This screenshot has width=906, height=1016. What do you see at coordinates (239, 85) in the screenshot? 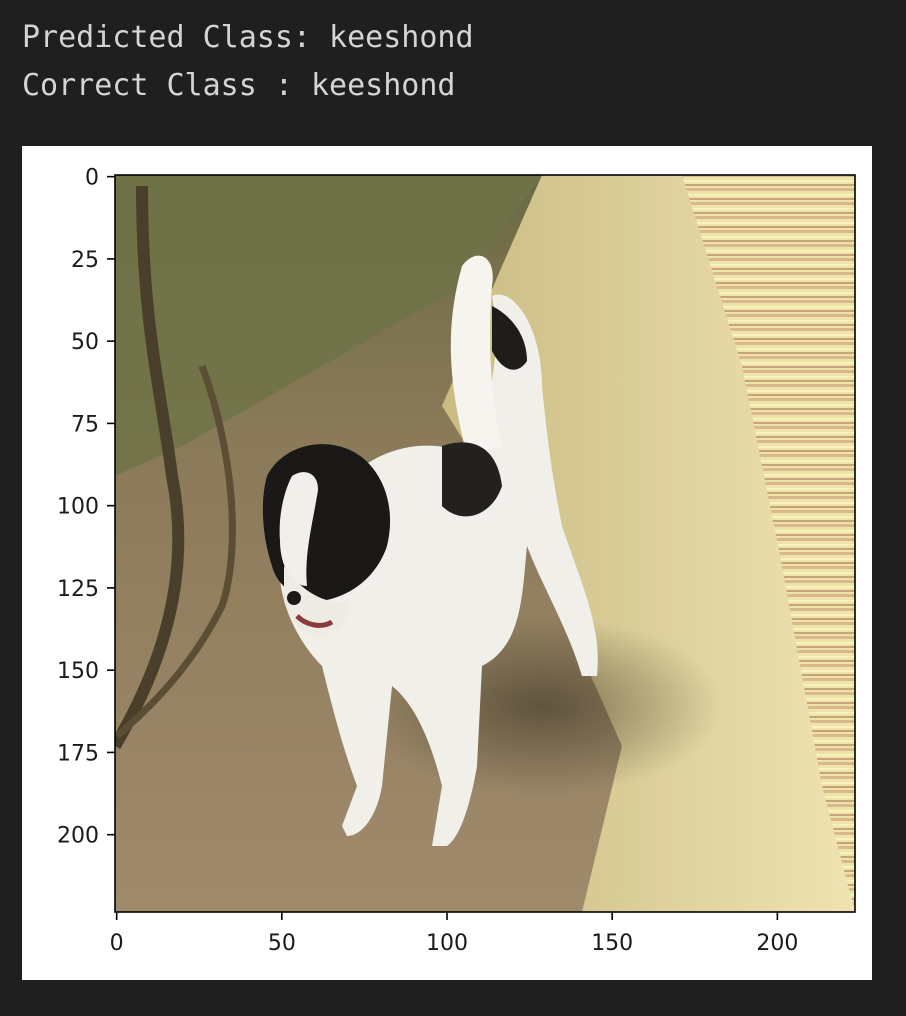
I see `correct-class-line: Correct Class : keeshond` at bounding box center [239, 85].